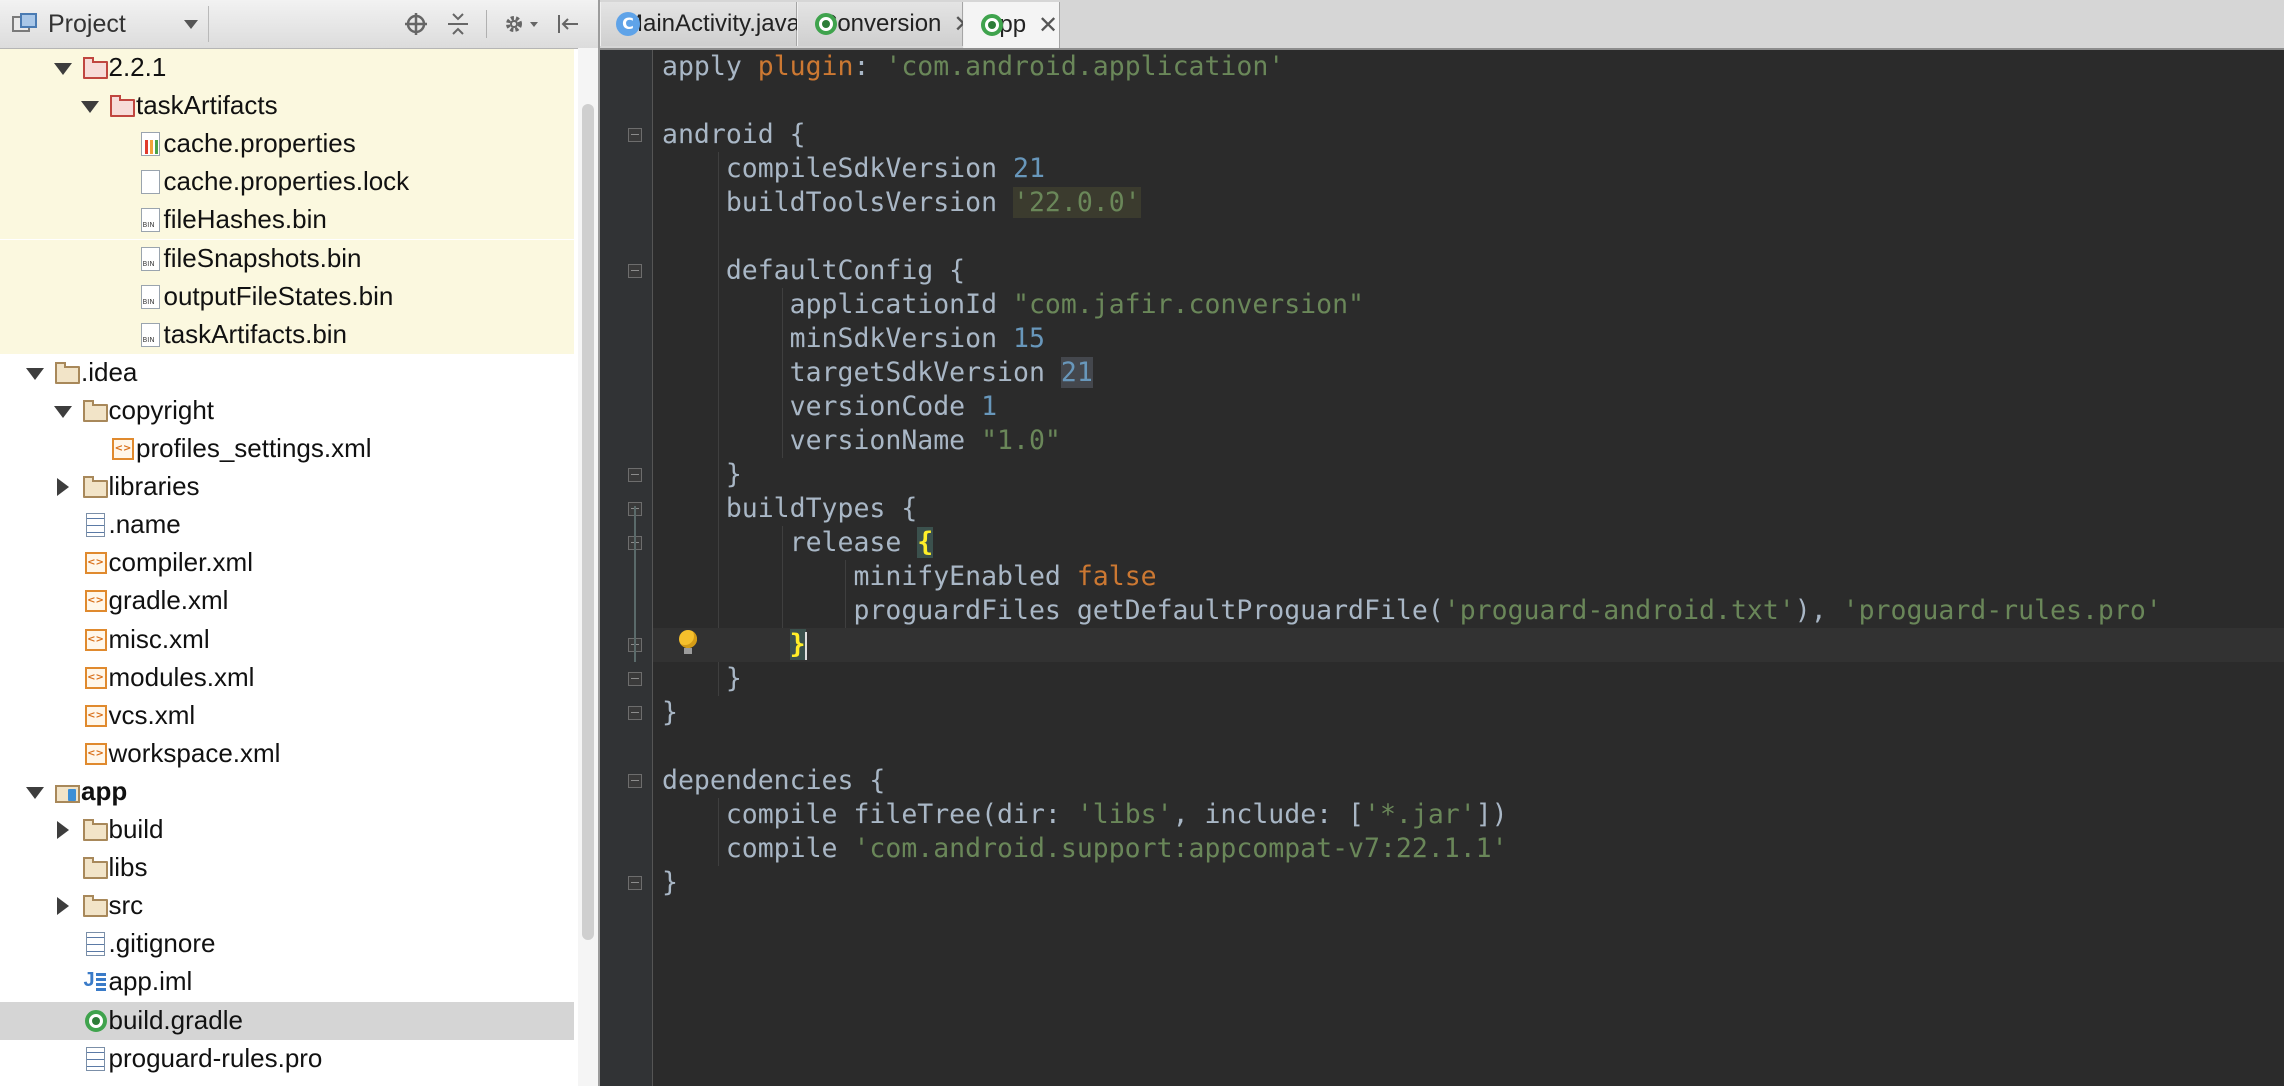  I want to click on tree-item: cache.properties, so click(287, 144).